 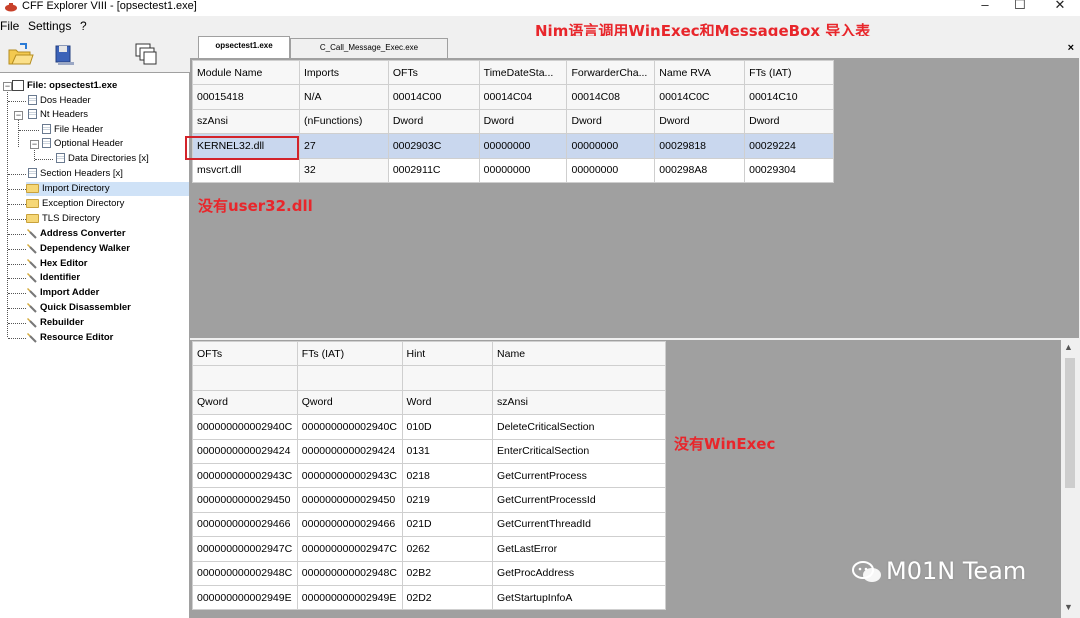 What do you see at coordinates (579, 500) in the screenshot?
I see `table-cell: GetCurrentProcessId` at bounding box center [579, 500].